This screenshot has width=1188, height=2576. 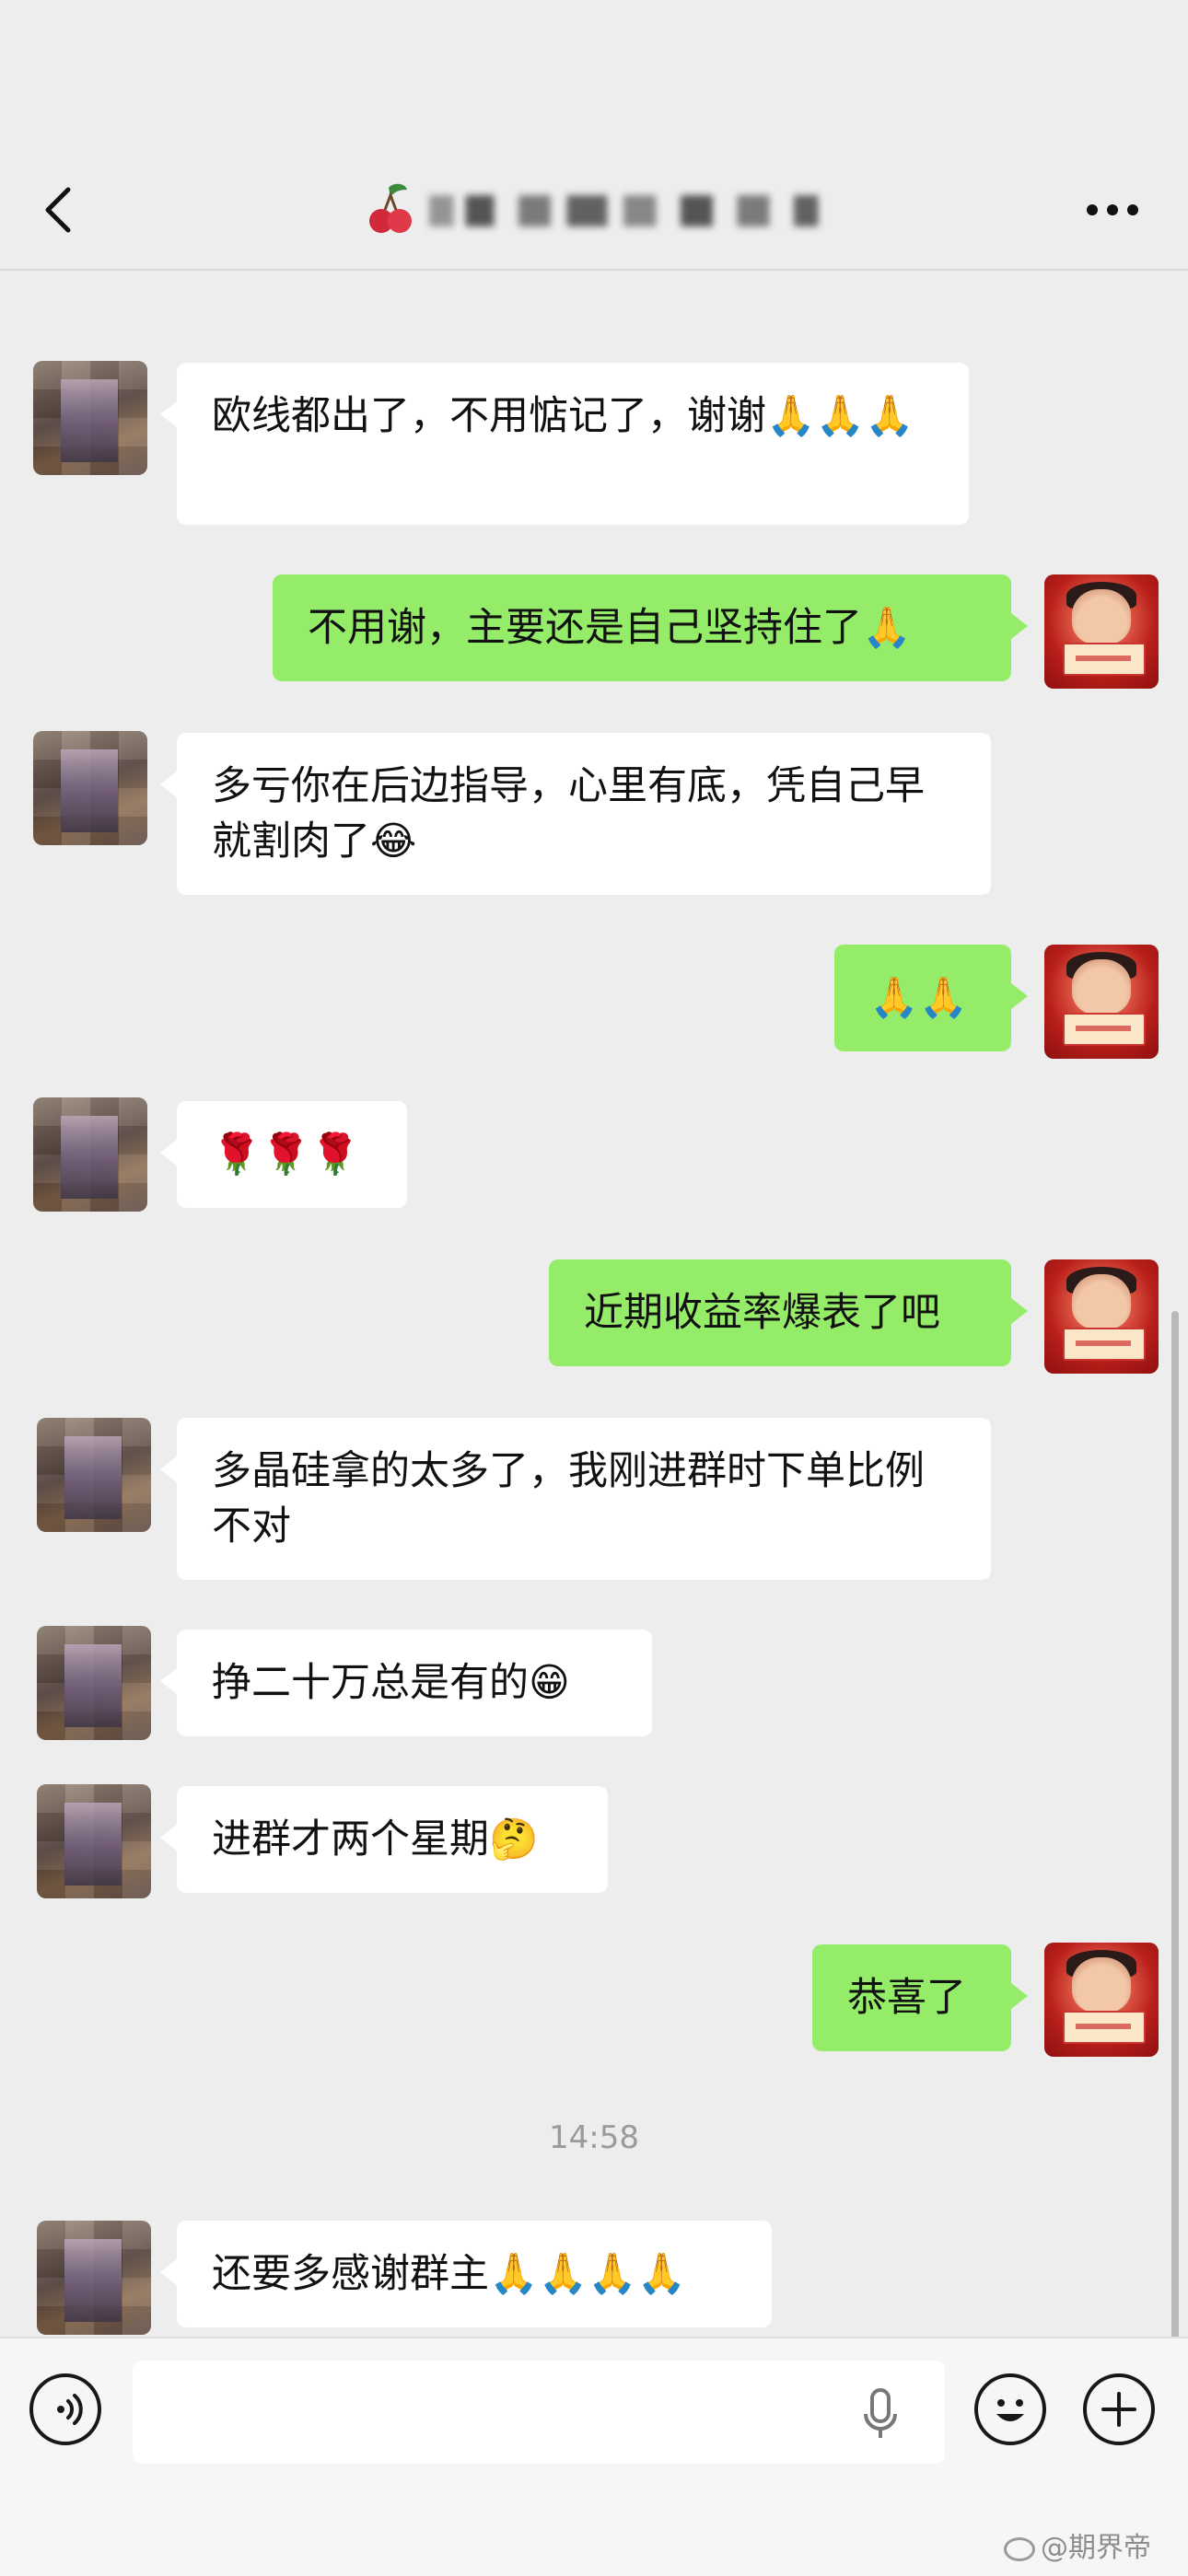 What do you see at coordinates (920, 1997) in the screenshot?
I see `message-bubble: 恭喜了` at bounding box center [920, 1997].